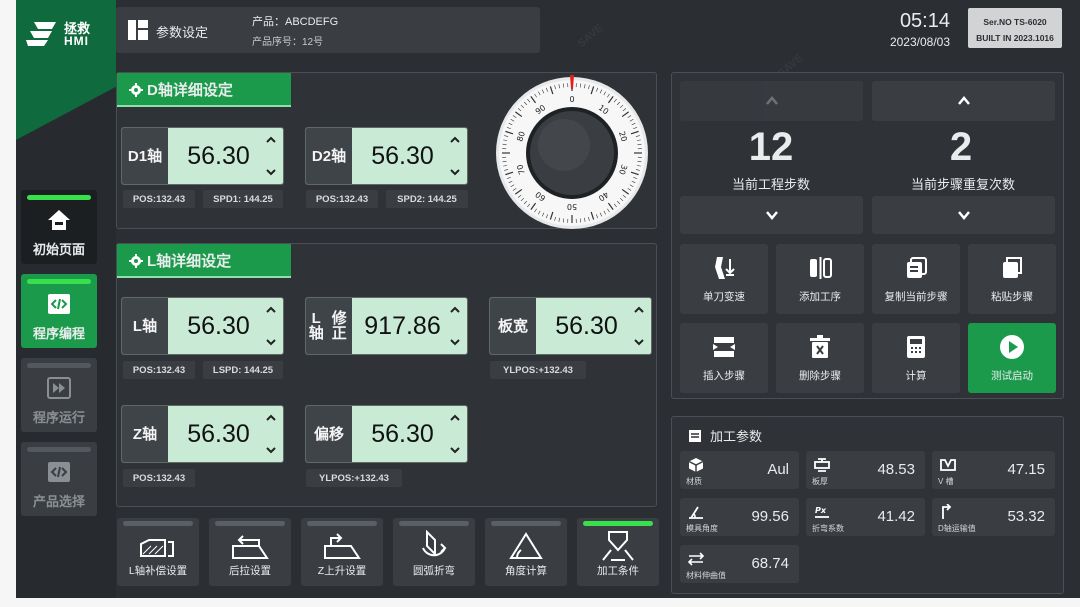 The image size is (1080, 607). Describe the element at coordinates (696, 559) in the screenshot. I see `stretch-icon` at that location.